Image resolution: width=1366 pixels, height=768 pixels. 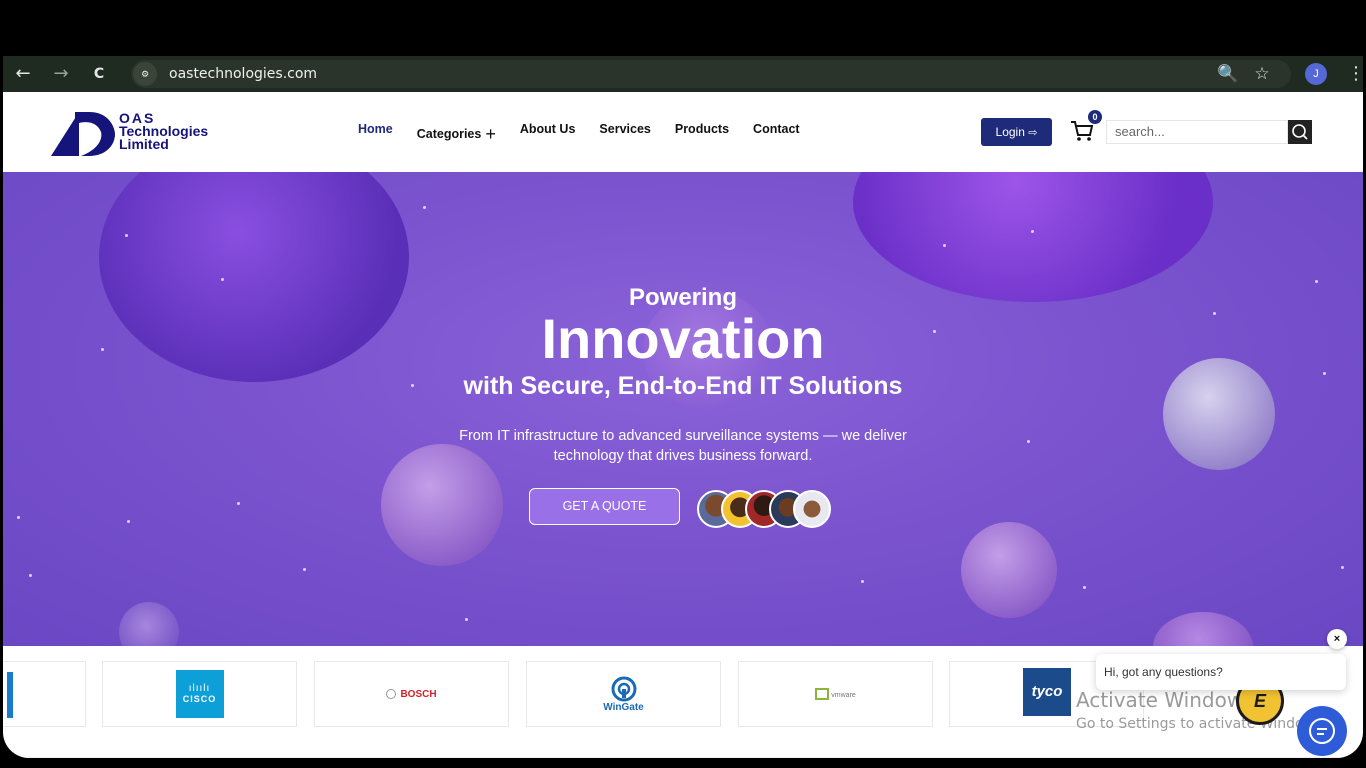 I want to click on wingate-logo: WinGate, so click(x=623, y=694).